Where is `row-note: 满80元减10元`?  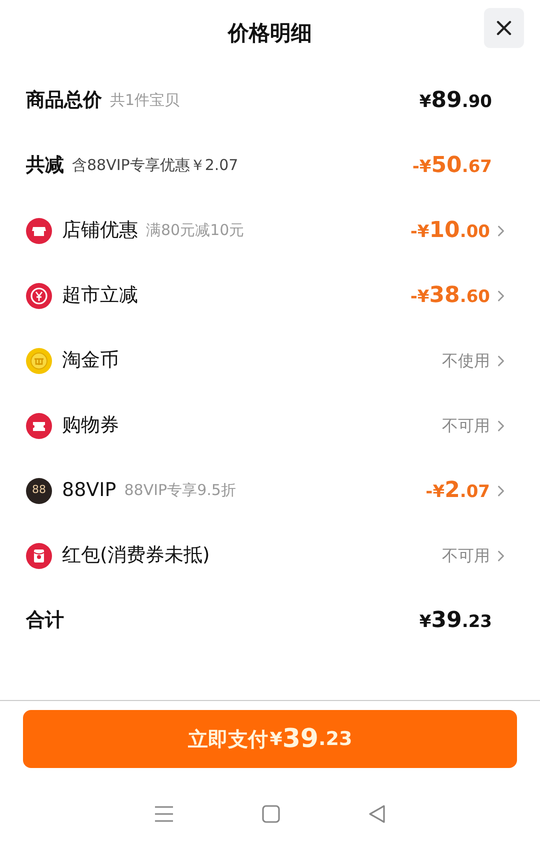 row-note: 满80元减10元 is located at coordinates (195, 231).